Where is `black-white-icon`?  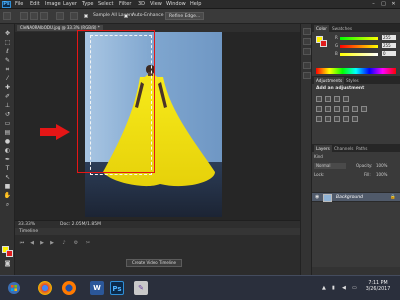
black-white-icon is located at coordinates (346, 109).